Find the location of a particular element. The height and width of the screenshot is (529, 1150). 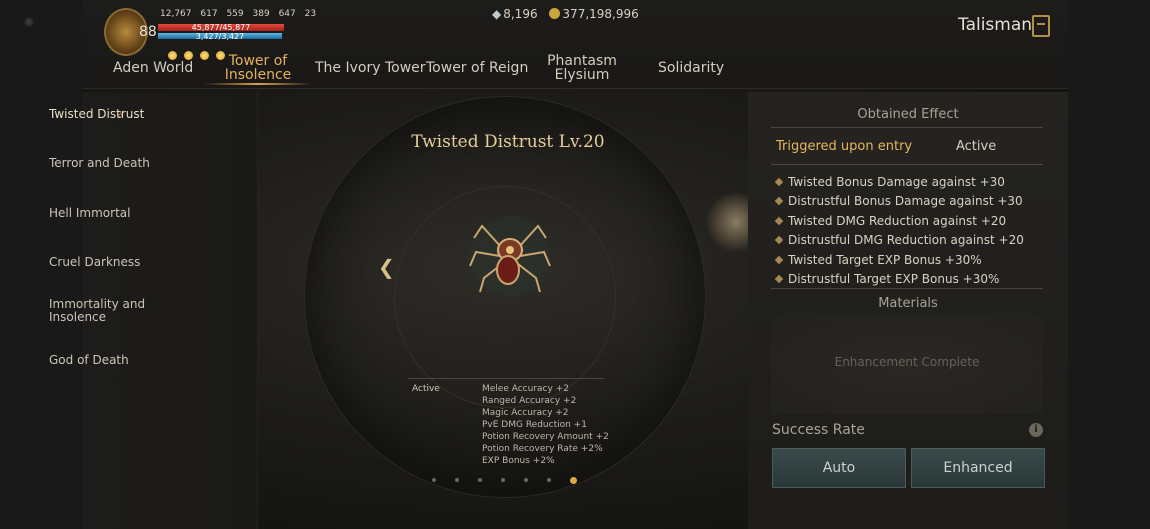

effect-text: Distrustful Target EXP Bonus +30% is located at coordinates (894, 279).